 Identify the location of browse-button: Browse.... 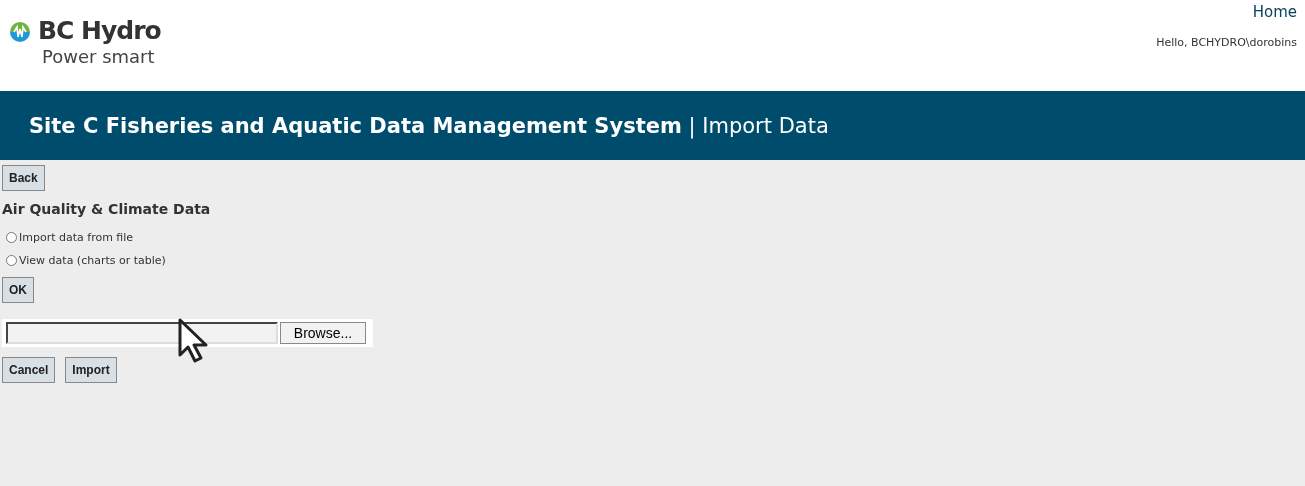
(323, 333).